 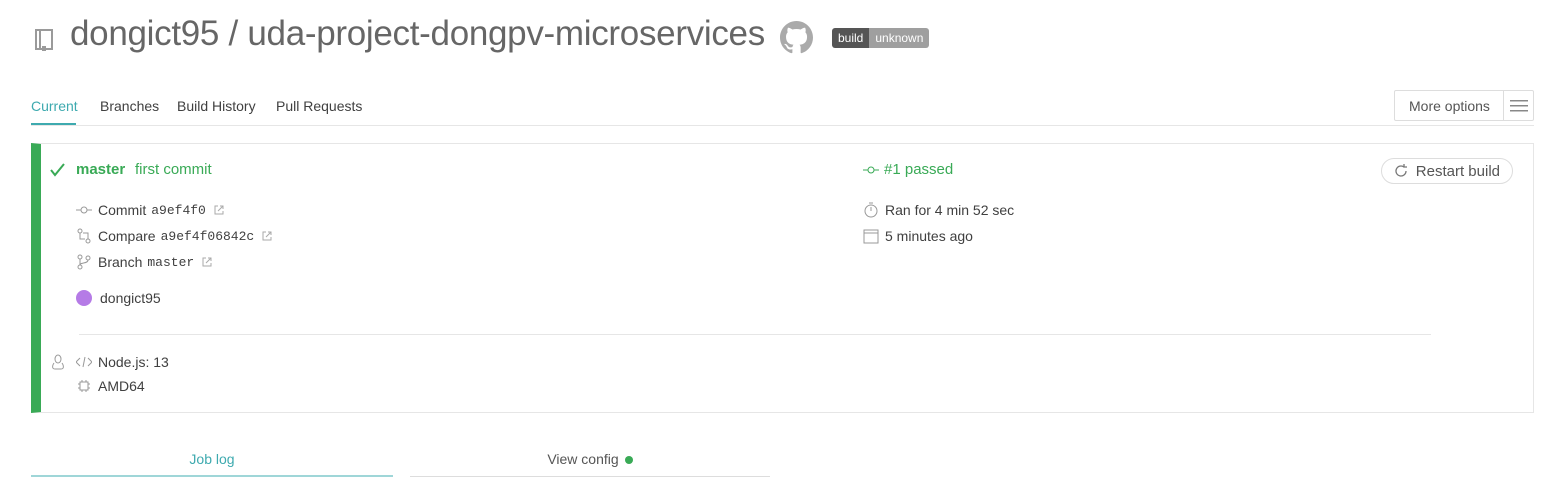 I want to click on cpu-icon, so click(x=84, y=386).